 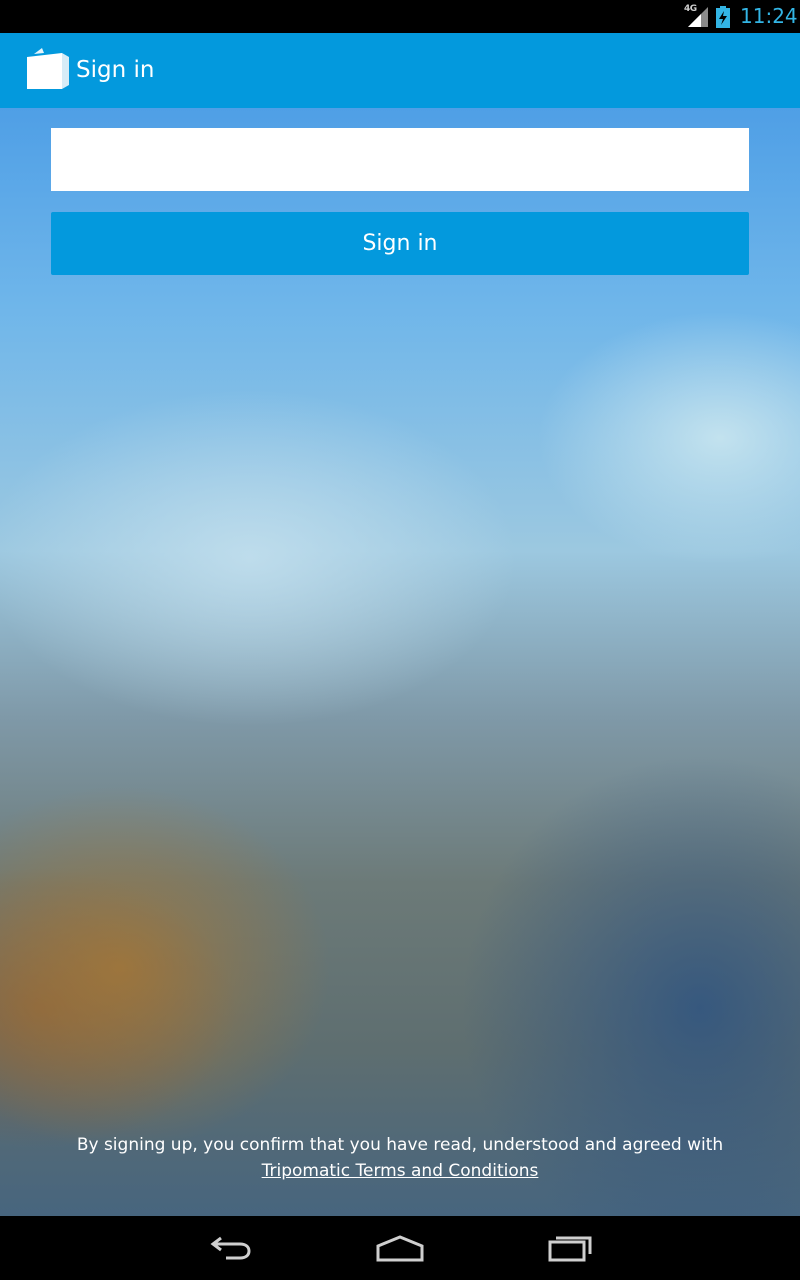 What do you see at coordinates (47, 69) in the screenshot?
I see `shopping-bag-logo-icon` at bounding box center [47, 69].